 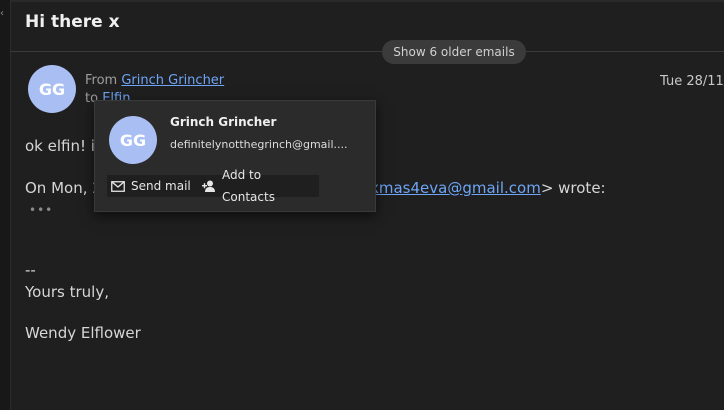 I want to click on quoted-email-link: xmas4eva@gmail.com, so click(x=455, y=188).